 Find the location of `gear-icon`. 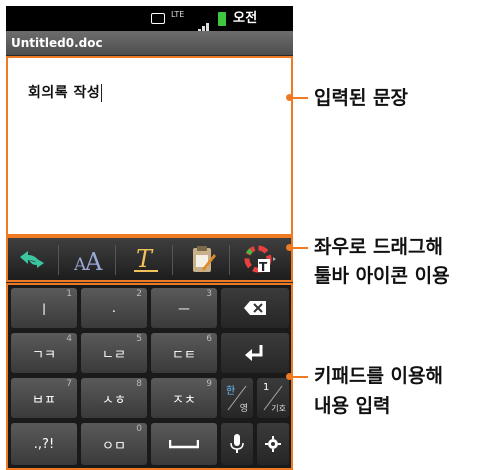

gear-icon is located at coordinates (273, 444).